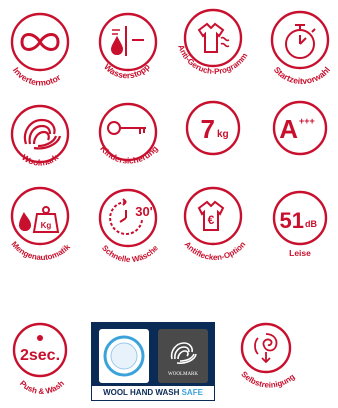  What do you see at coordinates (300, 41) in the screenshot?
I see `stopwatch-icon` at bounding box center [300, 41].